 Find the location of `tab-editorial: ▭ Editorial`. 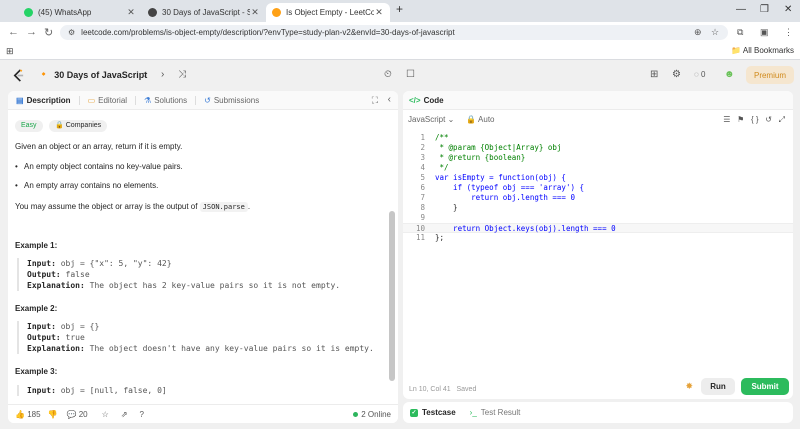

tab-editorial: ▭ Editorial is located at coordinates (107, 100).